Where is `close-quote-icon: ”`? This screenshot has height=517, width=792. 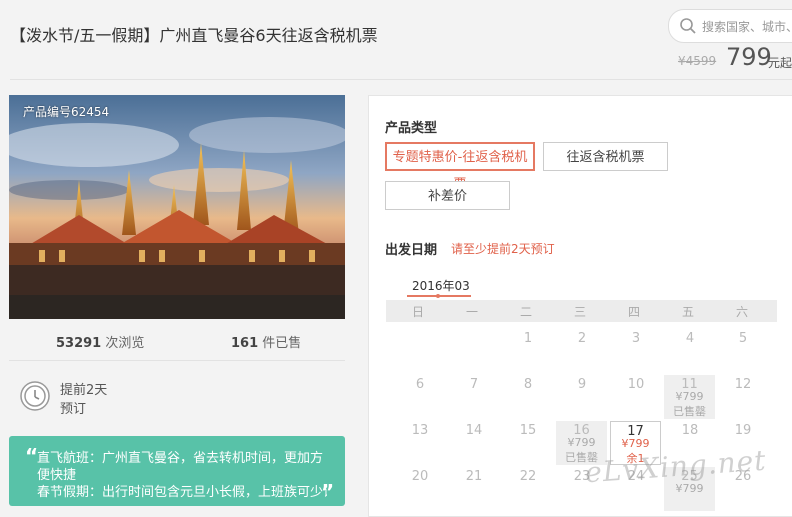 close-quote-icon: ” is located at coordinates (328, 492).